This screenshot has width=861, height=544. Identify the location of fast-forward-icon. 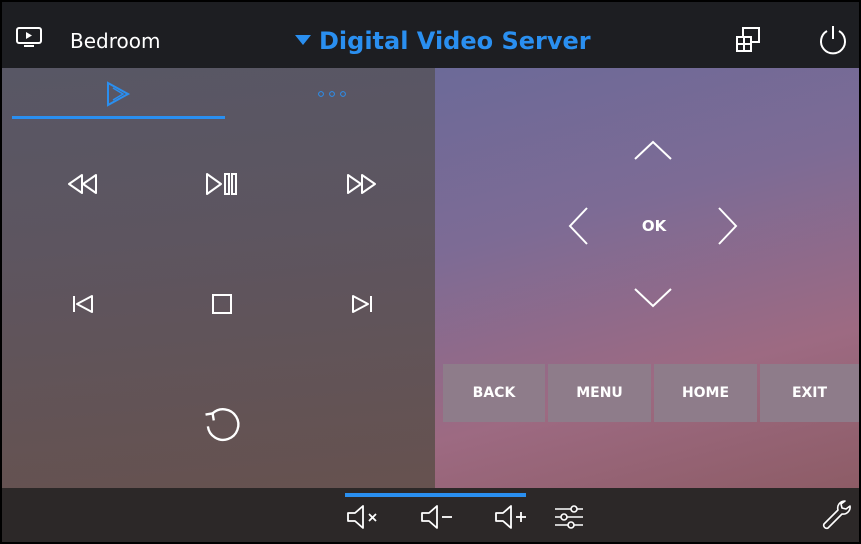
(361, 184).